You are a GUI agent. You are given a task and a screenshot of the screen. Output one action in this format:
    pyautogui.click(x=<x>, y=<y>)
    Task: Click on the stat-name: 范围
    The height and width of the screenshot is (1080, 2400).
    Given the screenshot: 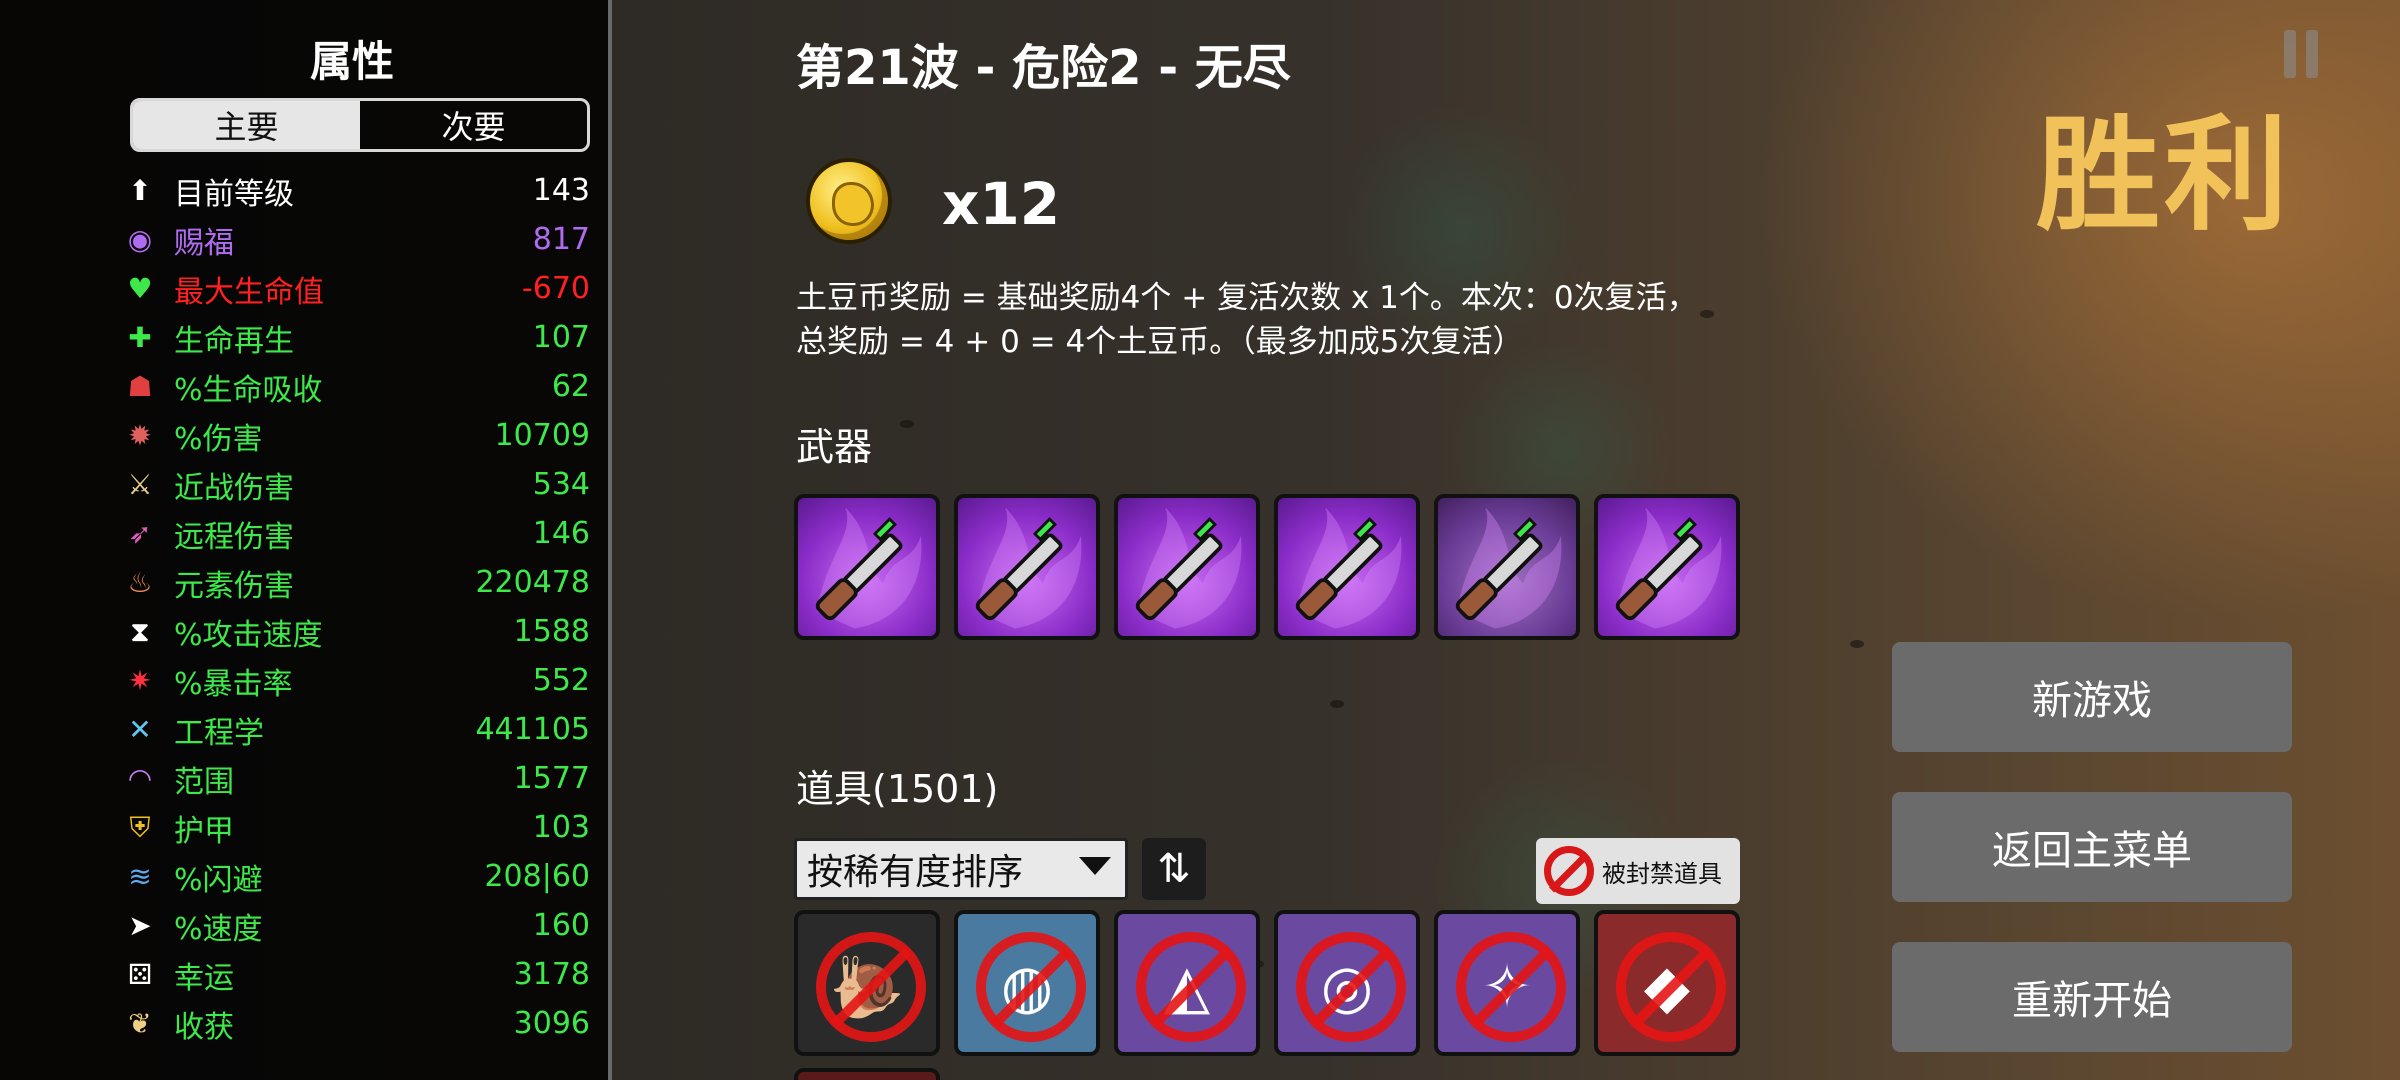 What is the action you would take?
    pyautogui.click(x=204, y=782)
    